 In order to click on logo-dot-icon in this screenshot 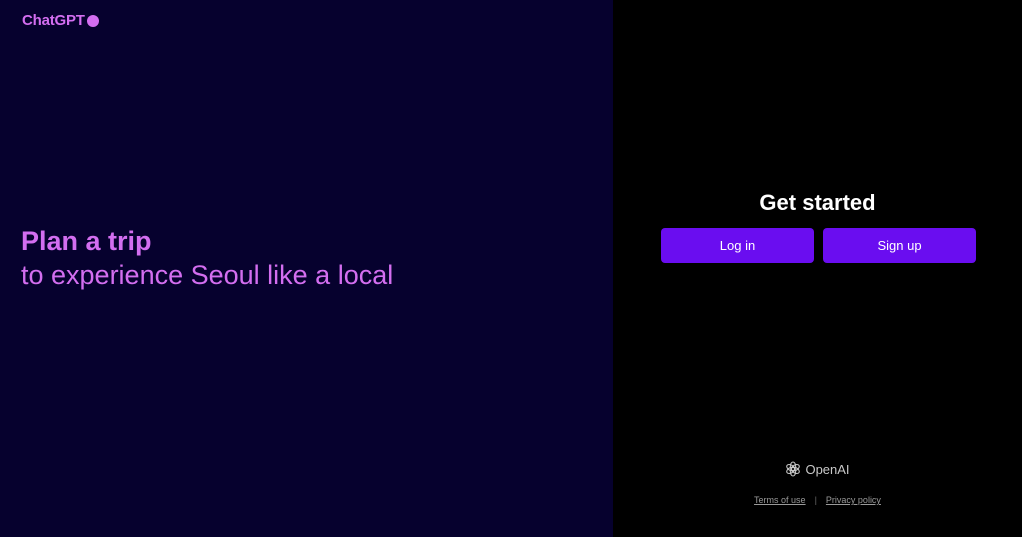, I will do `click(92, 20)`.